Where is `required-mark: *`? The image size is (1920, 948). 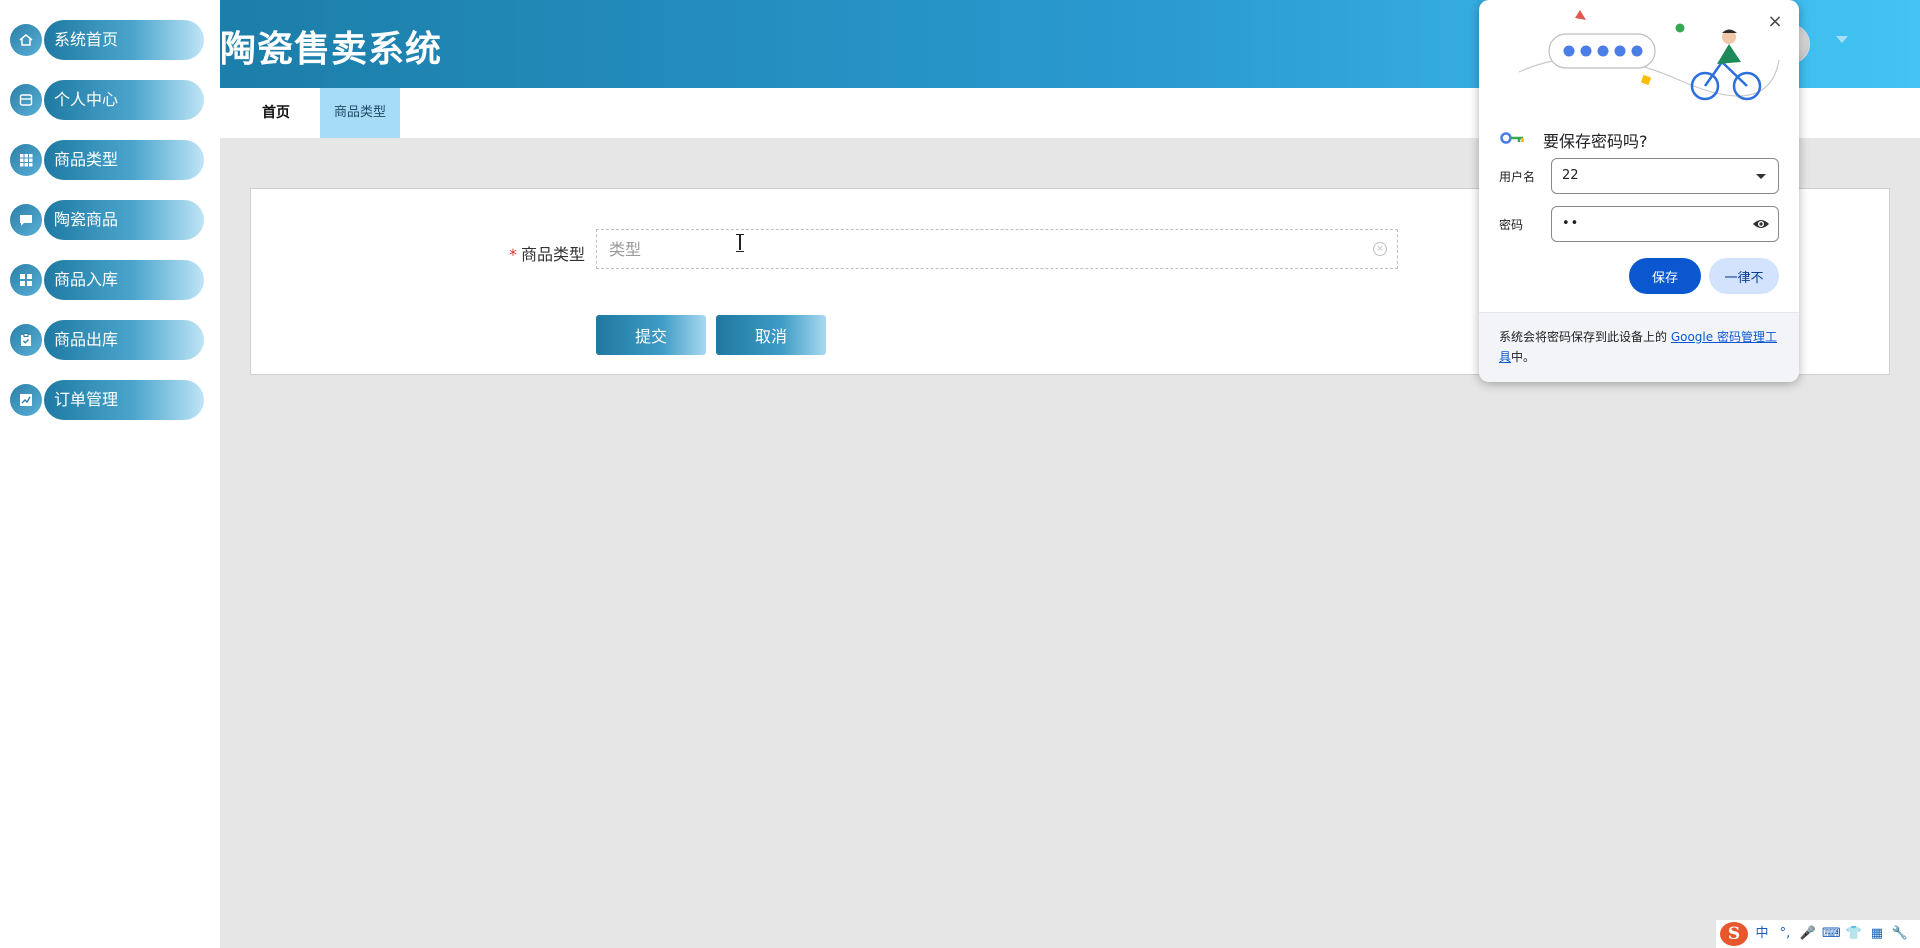 required-mark: * is located at coordinates (513, 254).